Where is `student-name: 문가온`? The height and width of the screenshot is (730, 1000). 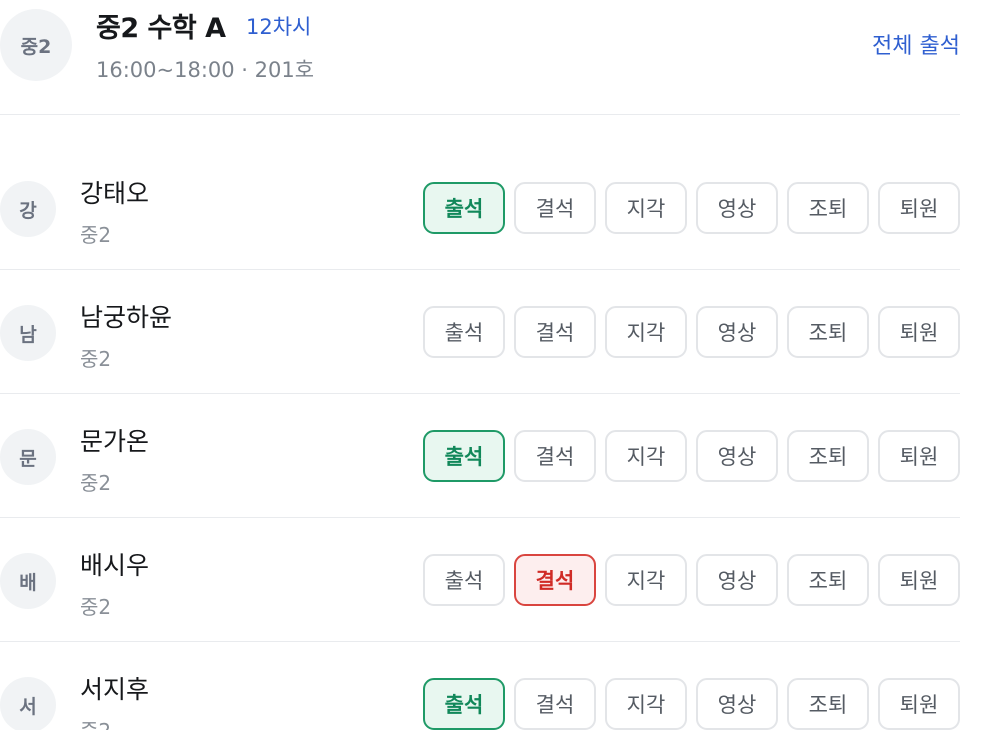 student-name: 문가온 is located at coordinates (115, 441).